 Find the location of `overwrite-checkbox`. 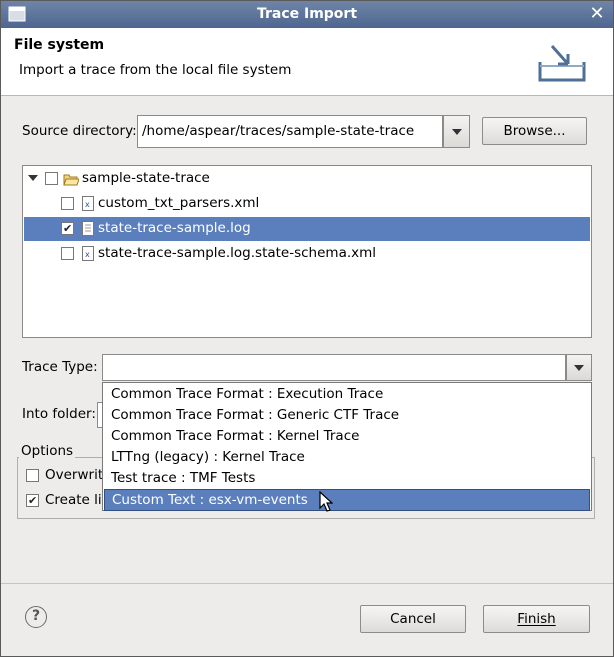

overwrite-checkbox is located at coordinates (32, 475).